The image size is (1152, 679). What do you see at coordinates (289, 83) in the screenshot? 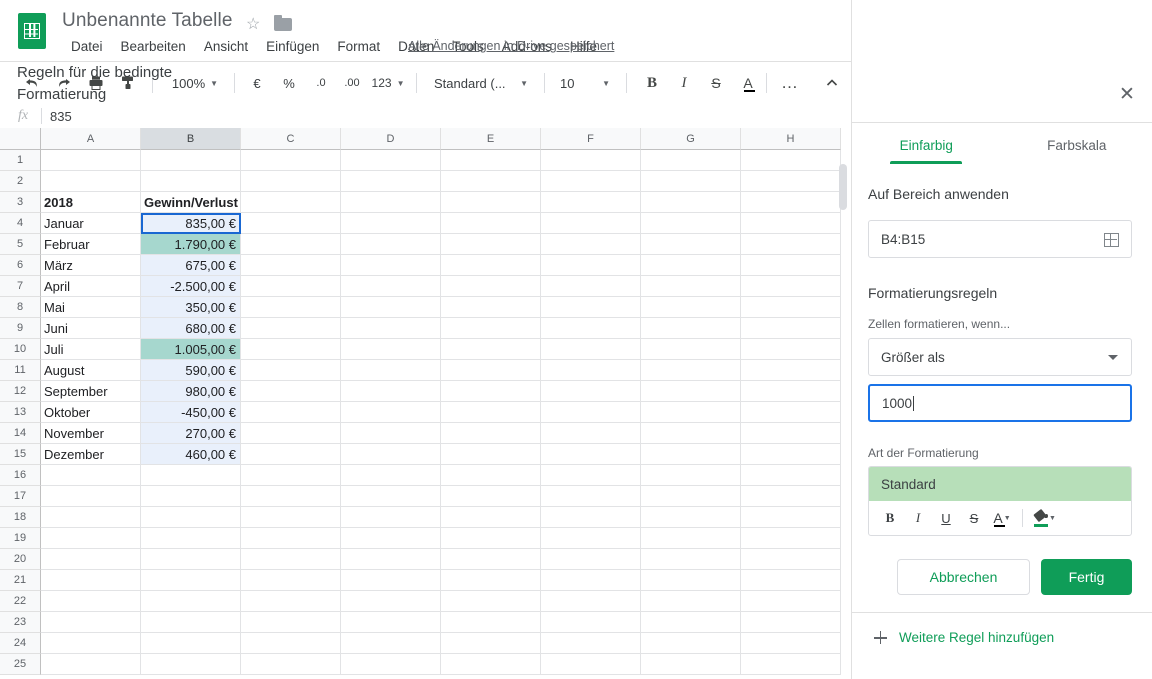
I see `percent-format-icon: %` at bounding box center [289, 83].